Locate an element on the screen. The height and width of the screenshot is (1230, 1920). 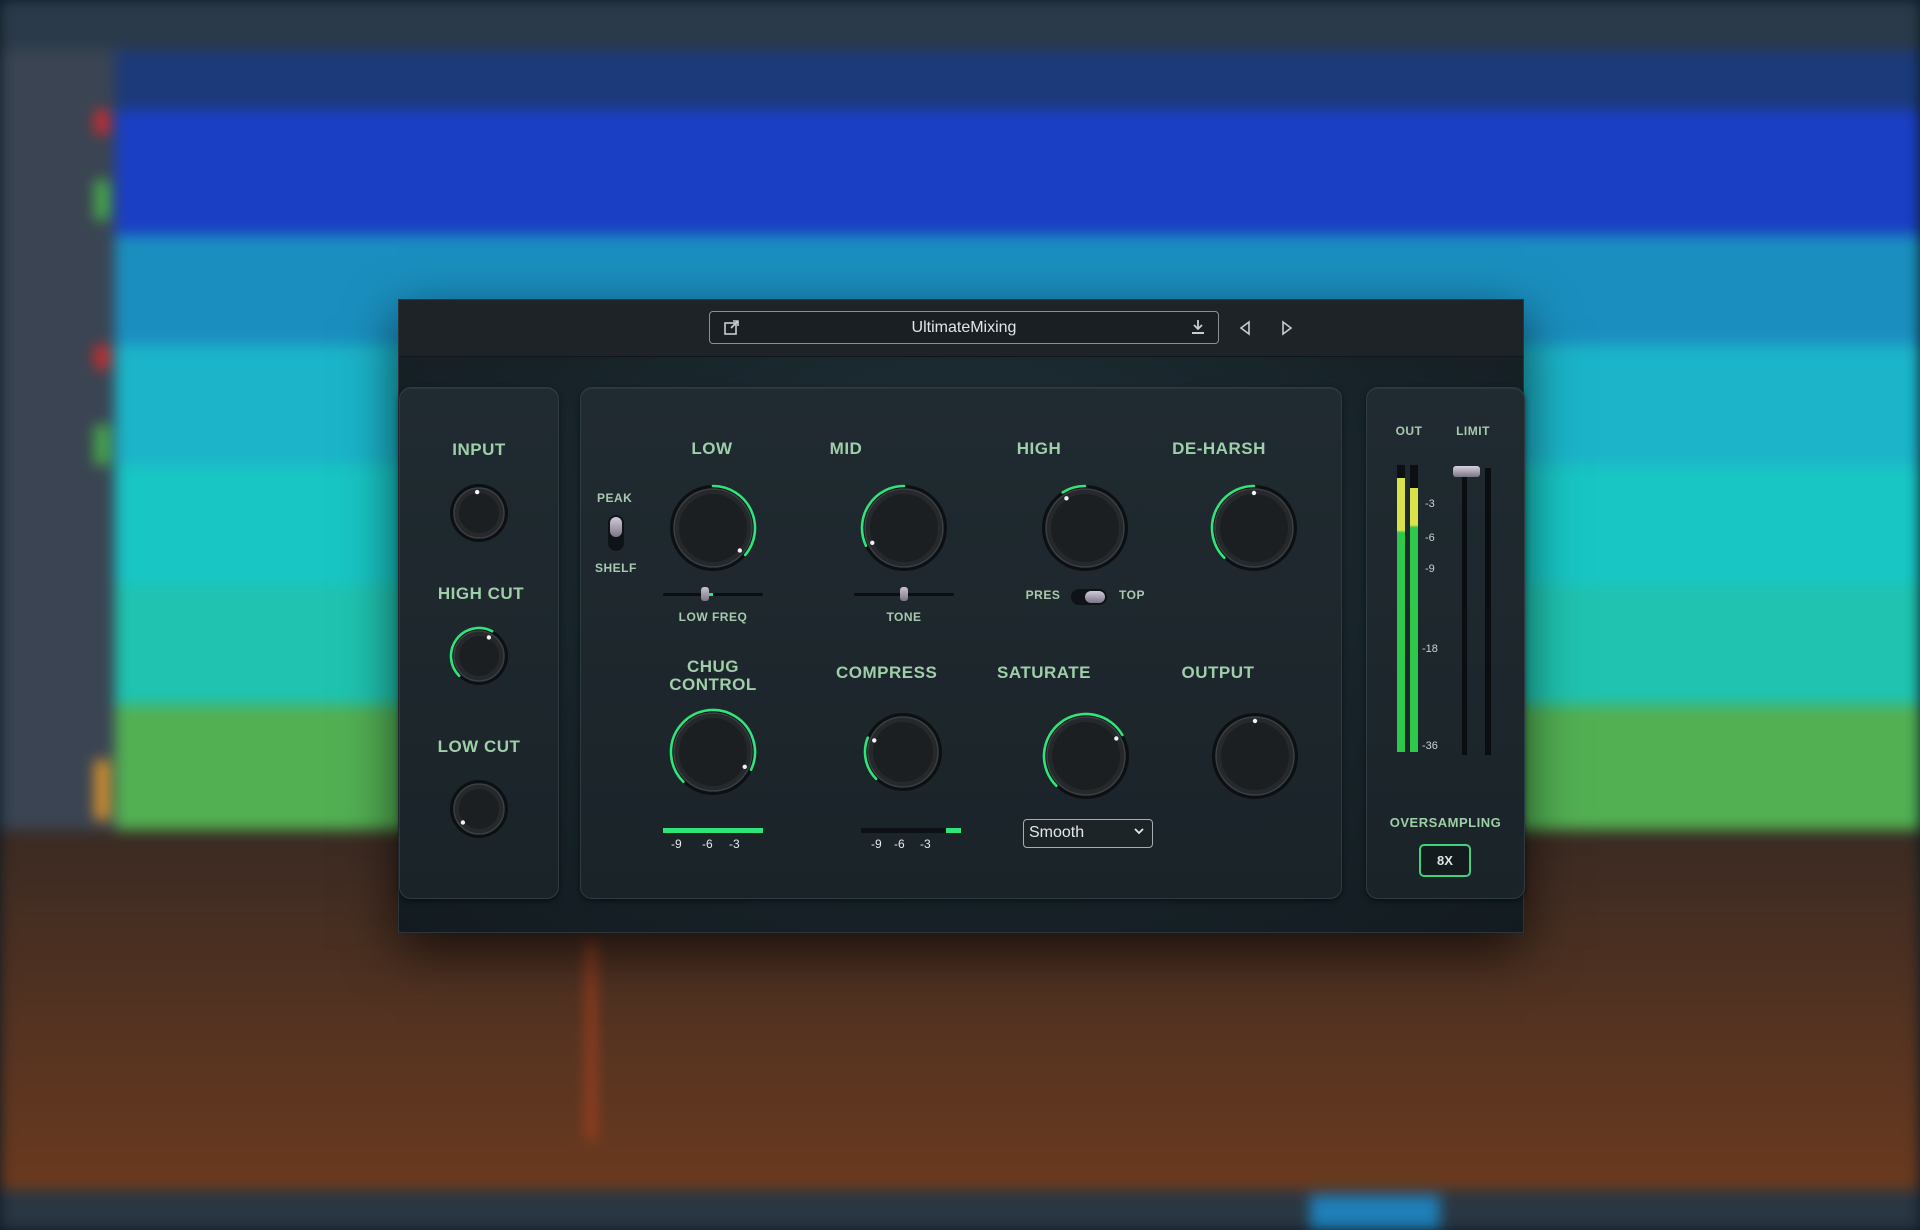
meter-scale-label: -9 is located at coordinates (1430, 569).